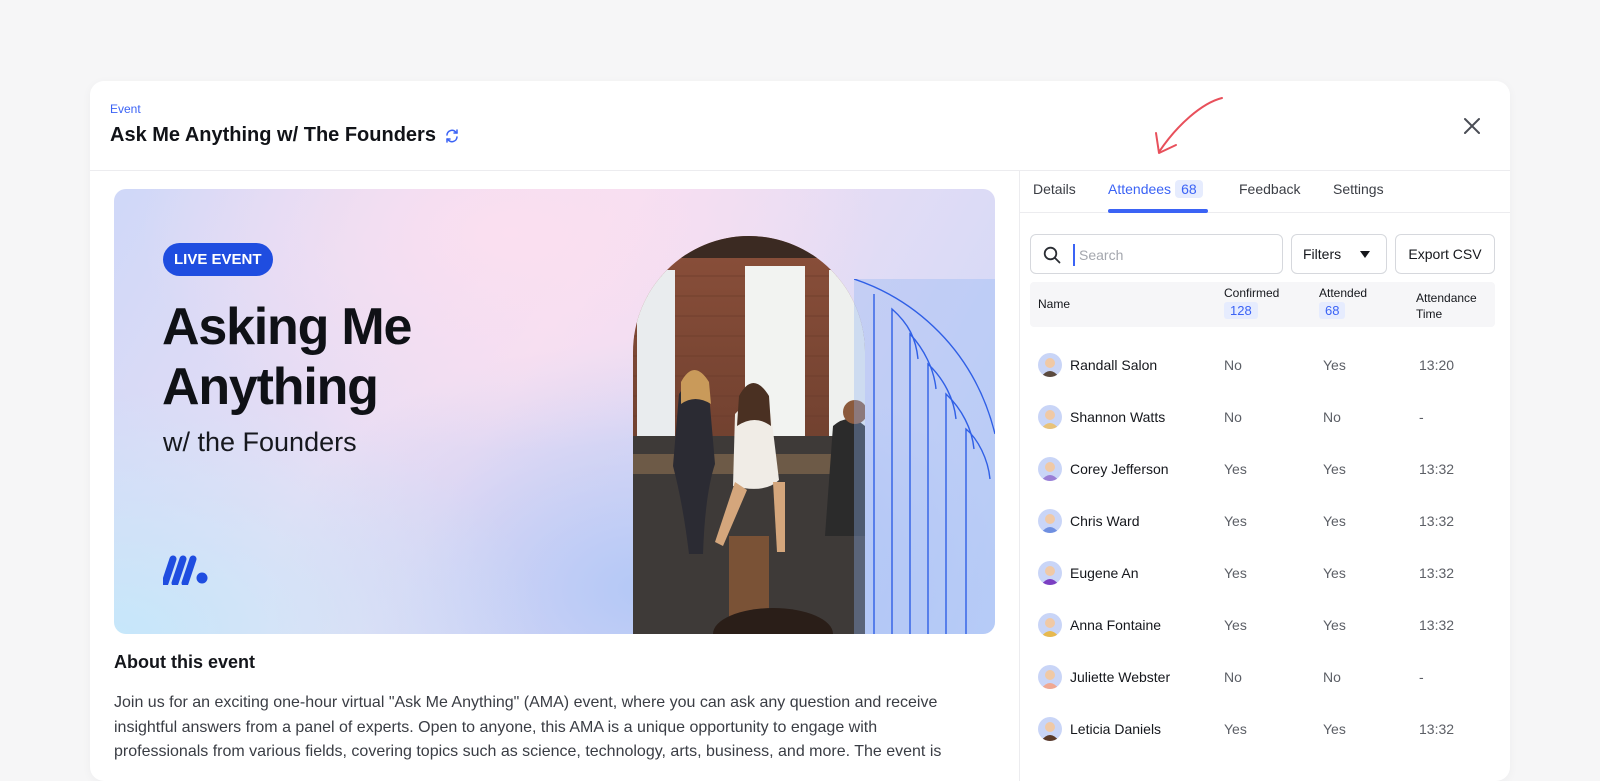  I want to click on export-csv-label: Export CSV, so click(1445, 254).